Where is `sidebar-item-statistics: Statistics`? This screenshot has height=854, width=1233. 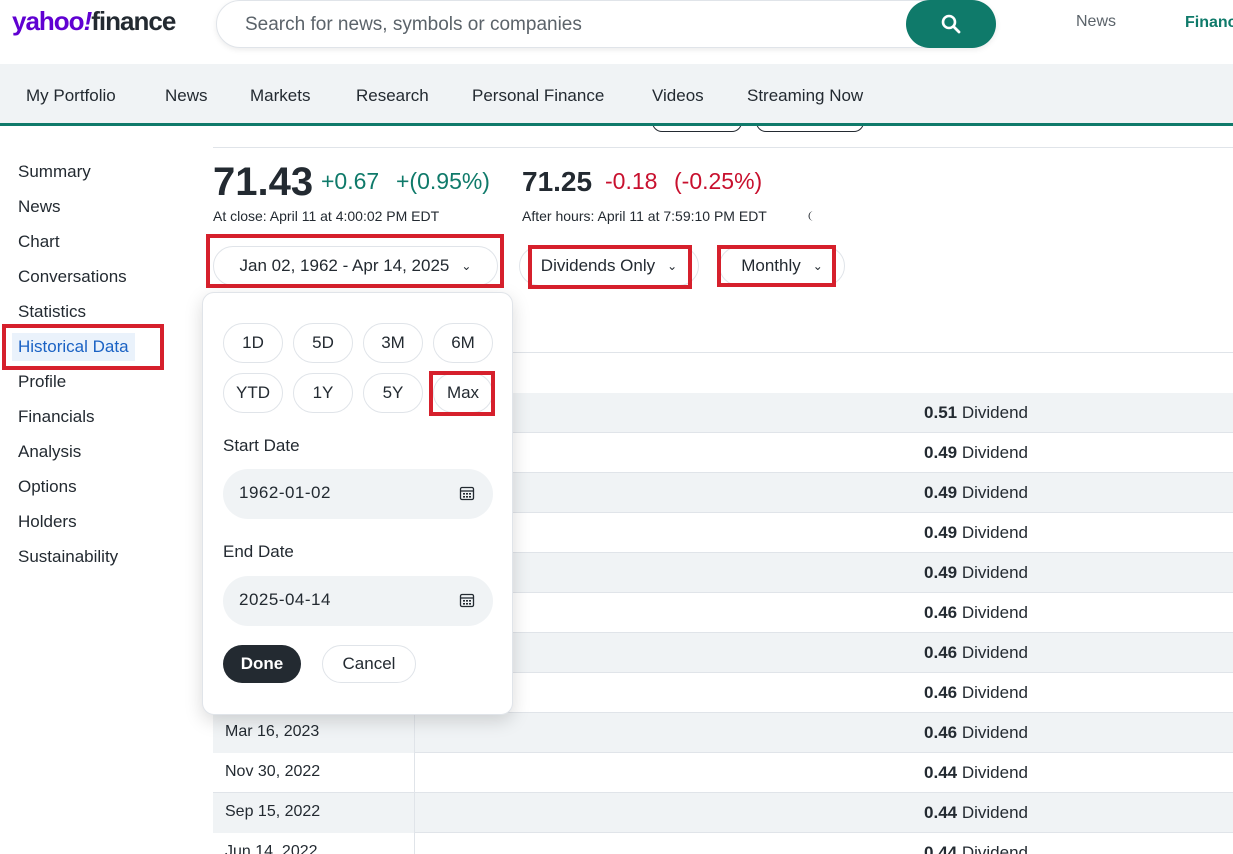
sidebar-item-statistics: Statistics is located at coordinates (52, 312).